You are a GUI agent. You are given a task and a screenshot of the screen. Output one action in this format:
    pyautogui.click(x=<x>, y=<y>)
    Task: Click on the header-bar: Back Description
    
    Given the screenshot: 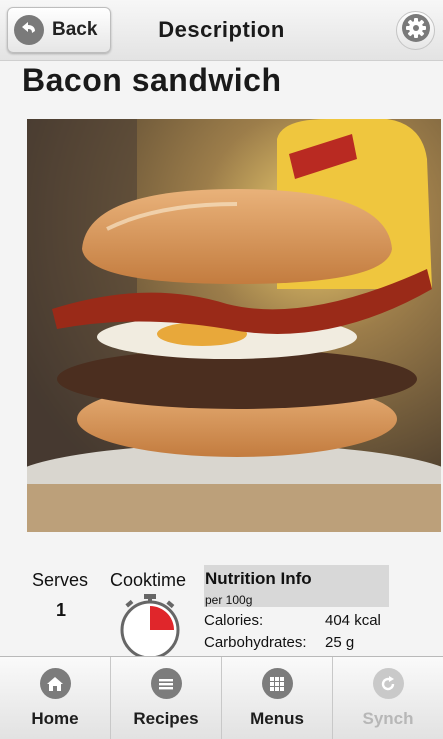 What is the action you would take?
    pyautogui.click(x=221, y=30)
    